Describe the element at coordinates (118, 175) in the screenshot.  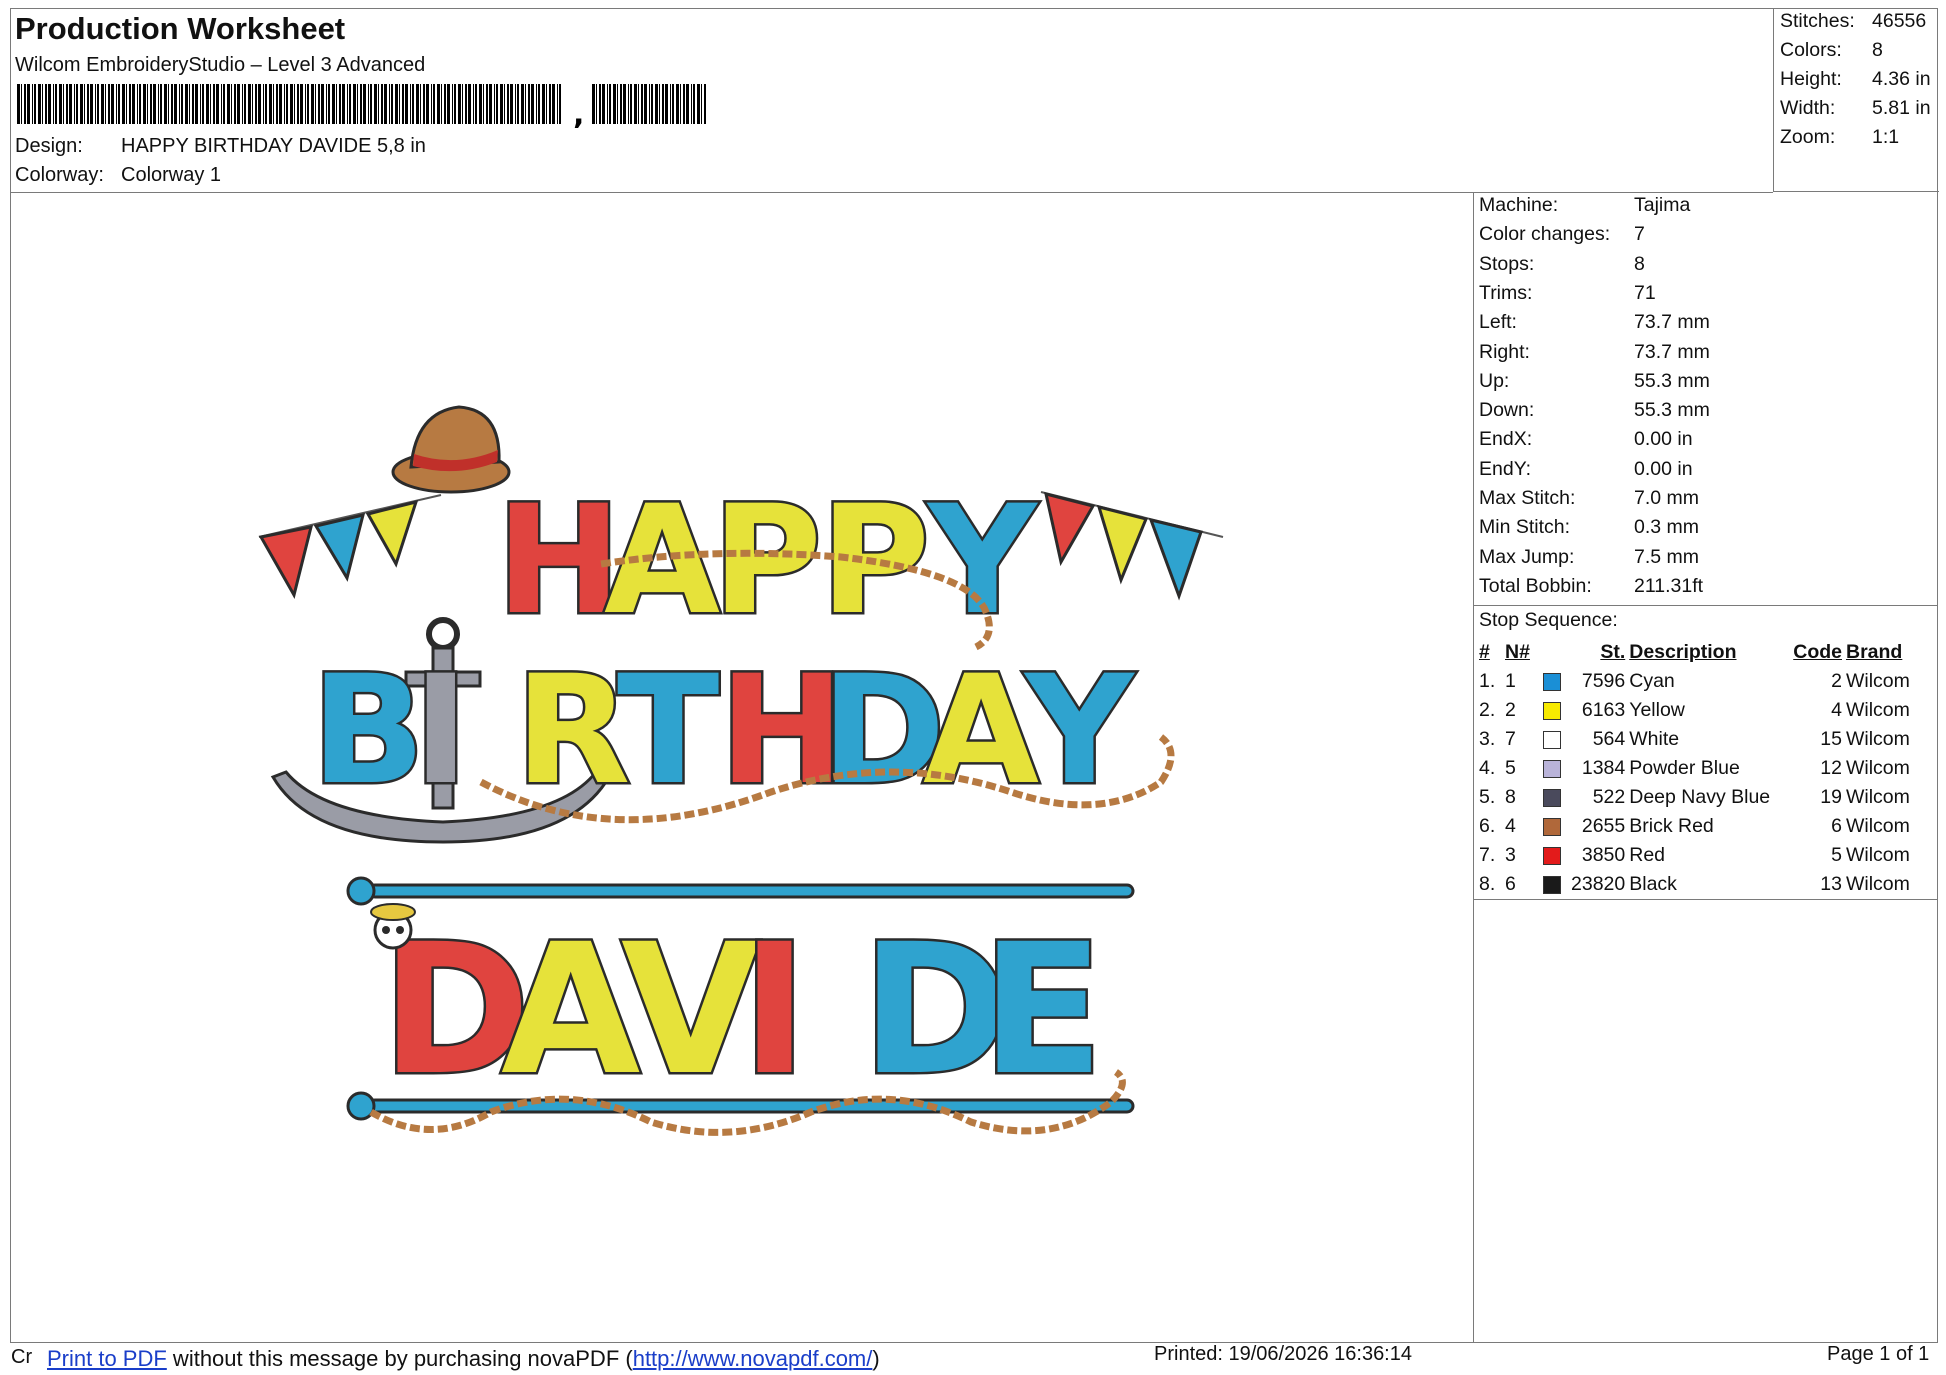
I see `colorway-row: Colorway: Colorway 1` at that location.